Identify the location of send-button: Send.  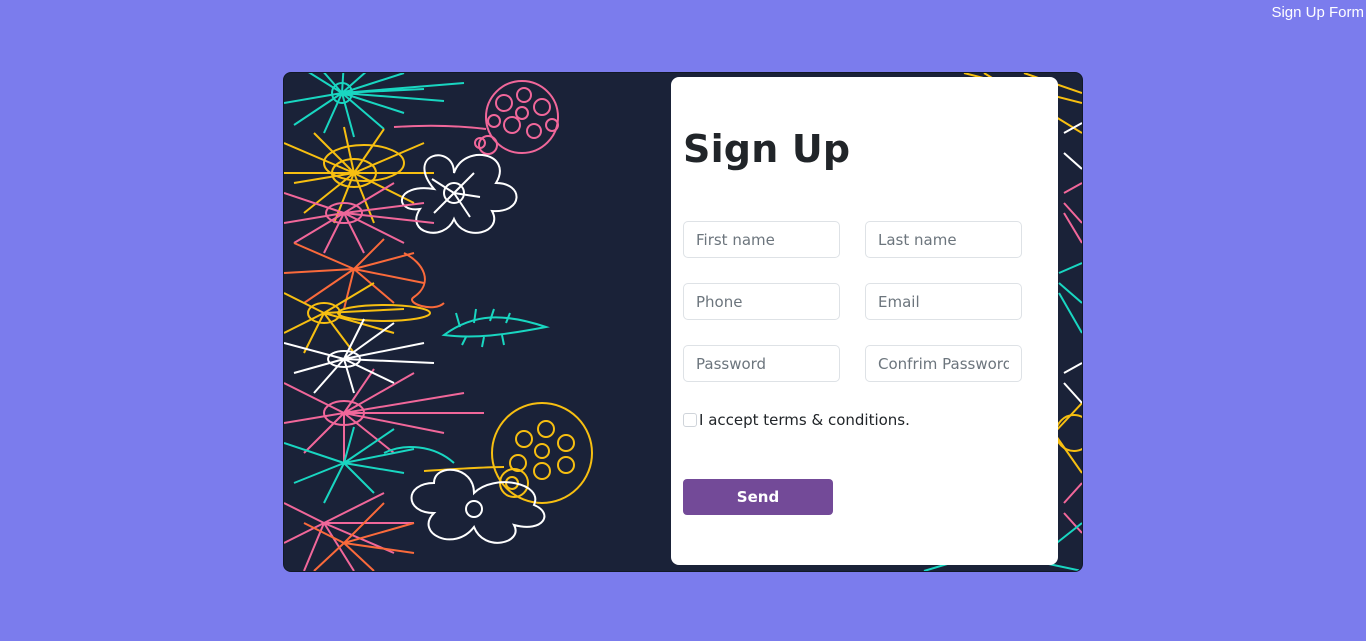
(758, 497).